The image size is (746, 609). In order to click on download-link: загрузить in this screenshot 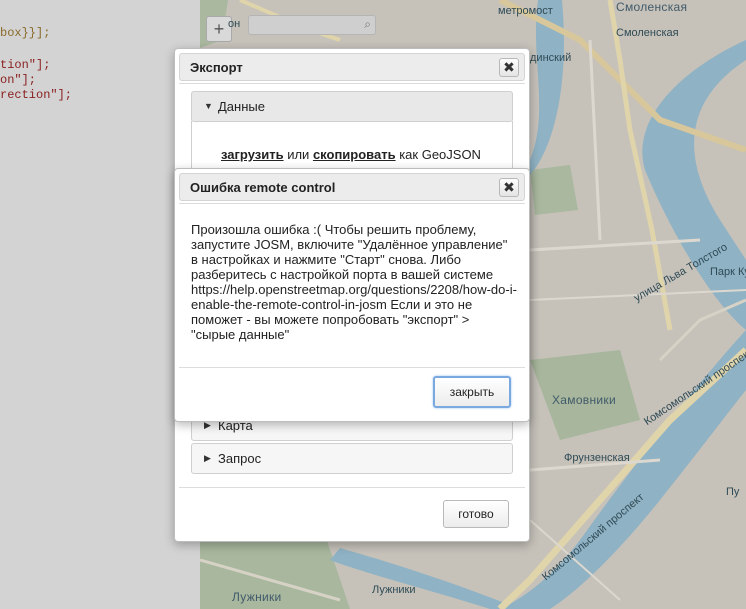, I will do `click(252, 154)`.